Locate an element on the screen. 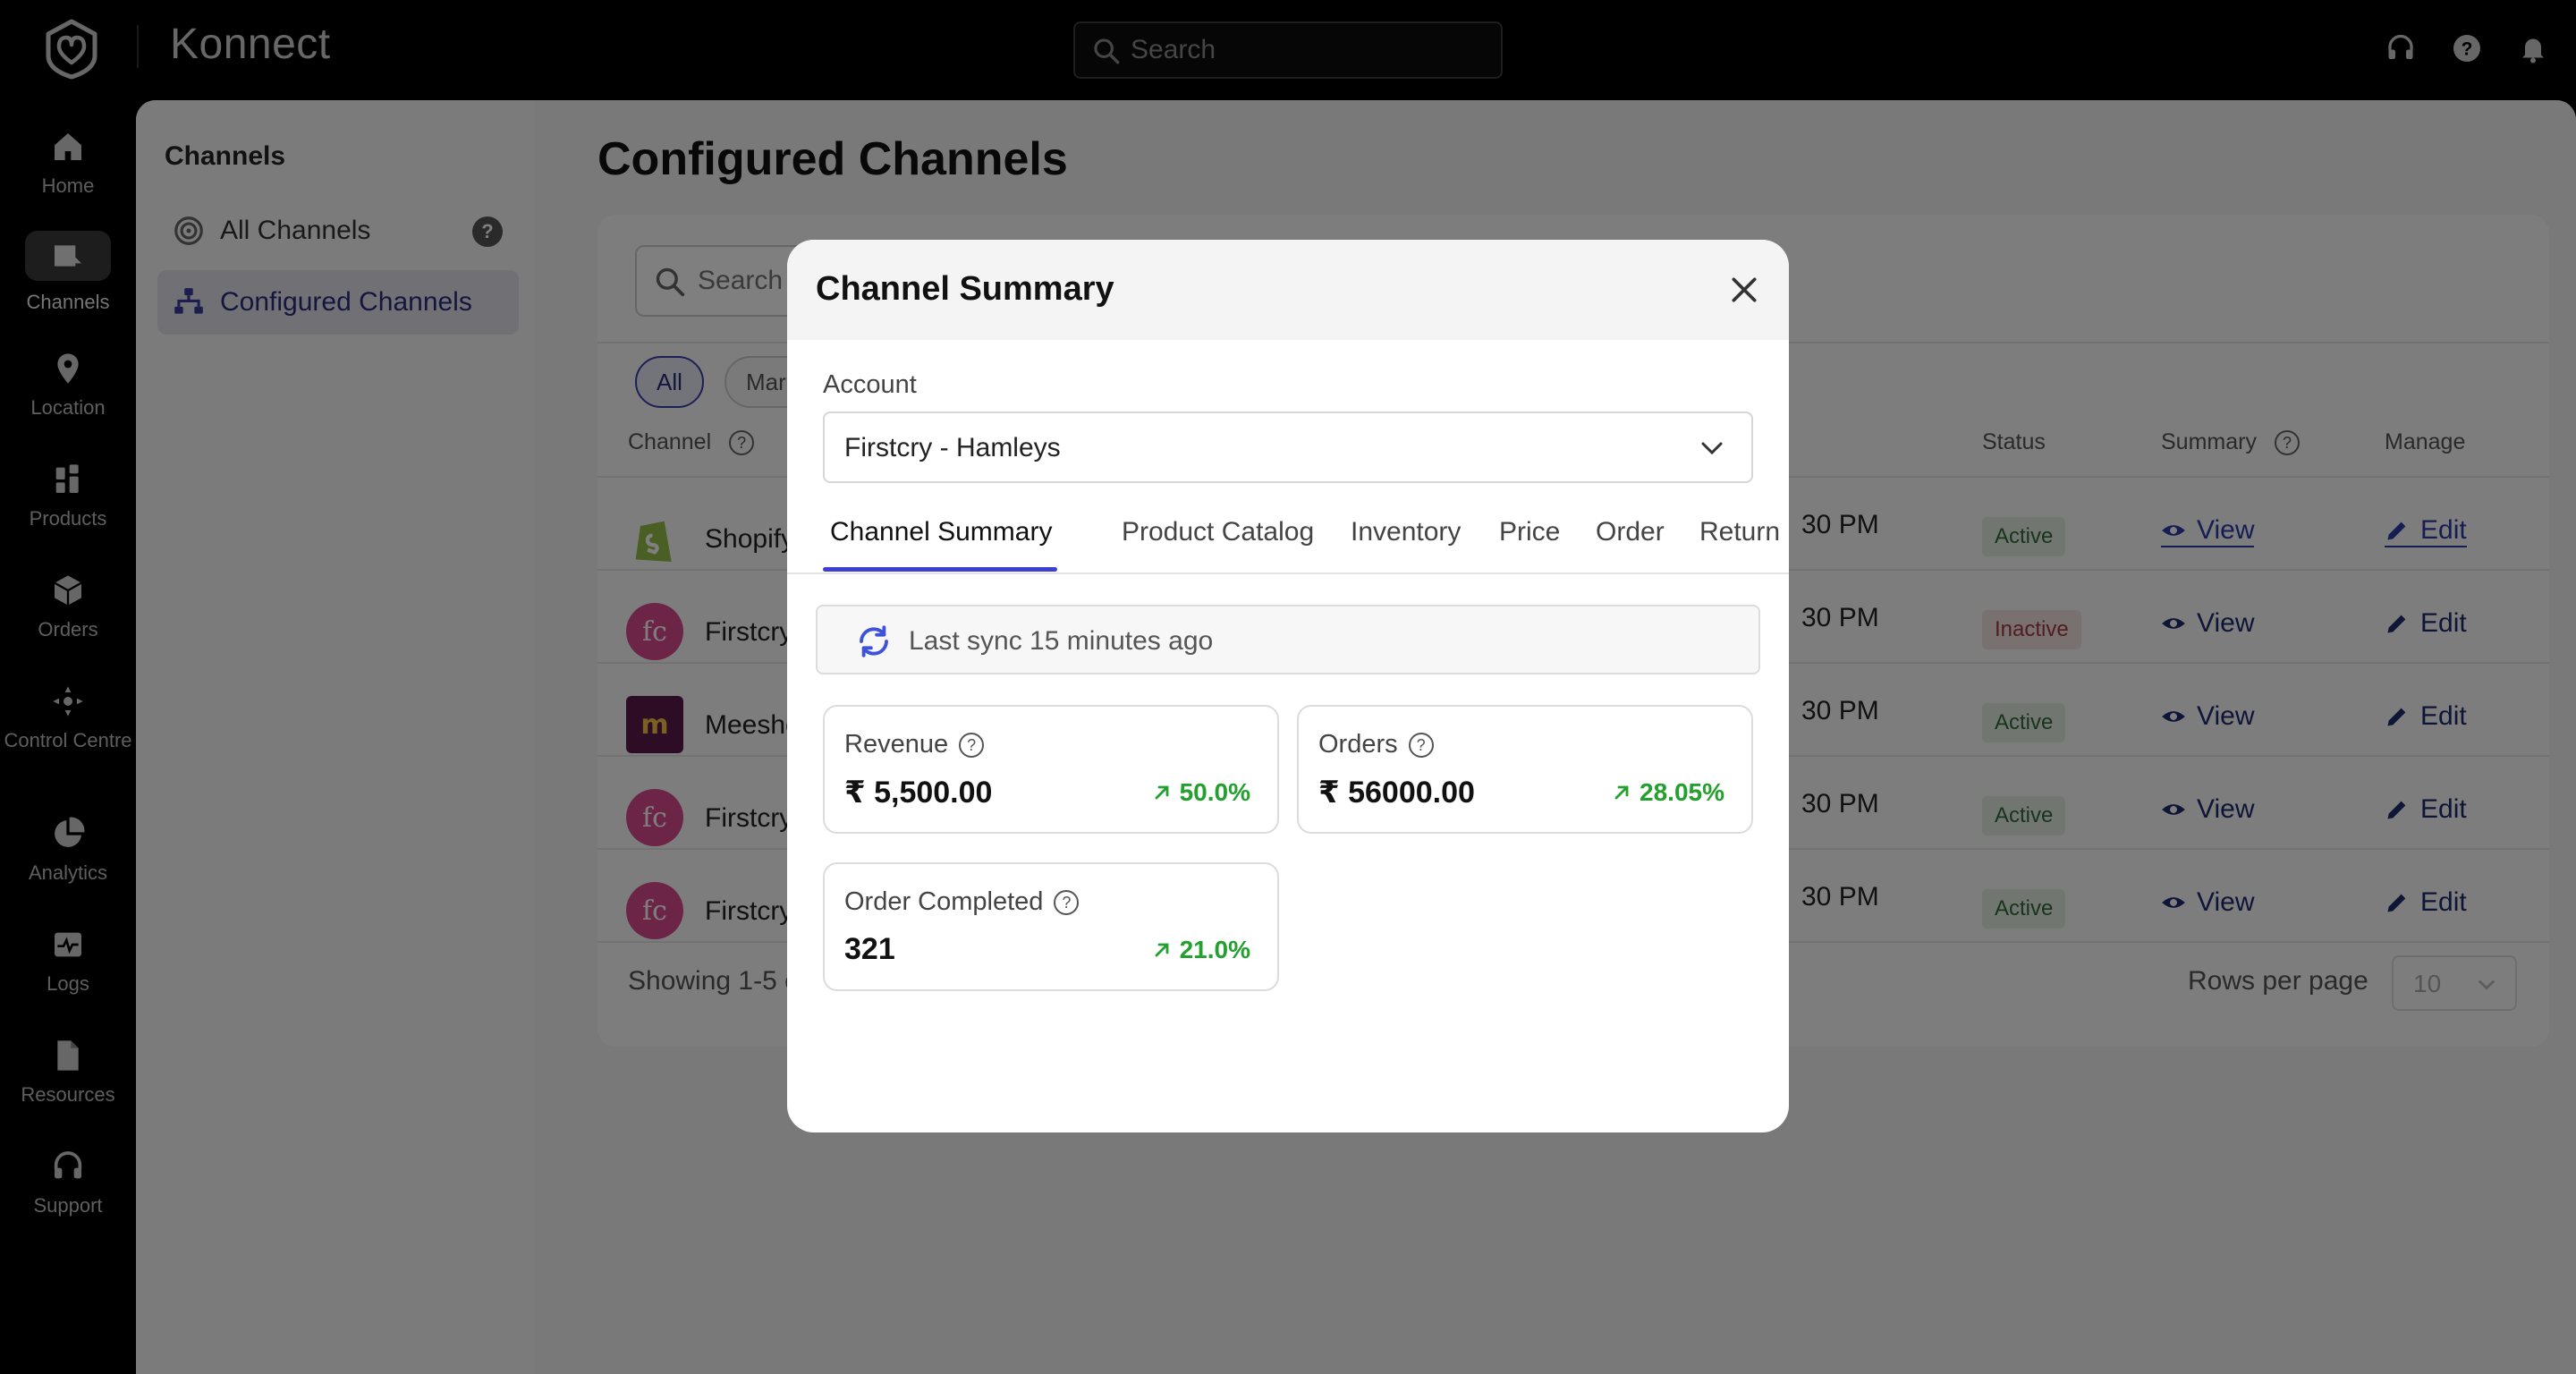  metric-change: 21.0% is located at coordinates (1200, 950).